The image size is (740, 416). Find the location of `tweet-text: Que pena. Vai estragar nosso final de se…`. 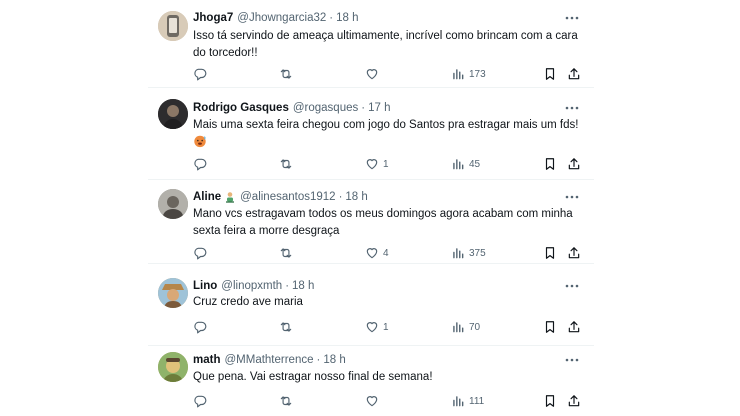

tweet-text: Que pena. Vai estragar nosso final de se… is located at coordinates (313, 377).